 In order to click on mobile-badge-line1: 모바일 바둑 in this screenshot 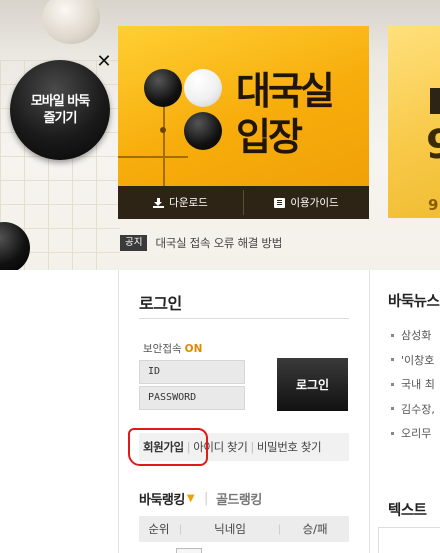, I will do `click(60, 101)`.